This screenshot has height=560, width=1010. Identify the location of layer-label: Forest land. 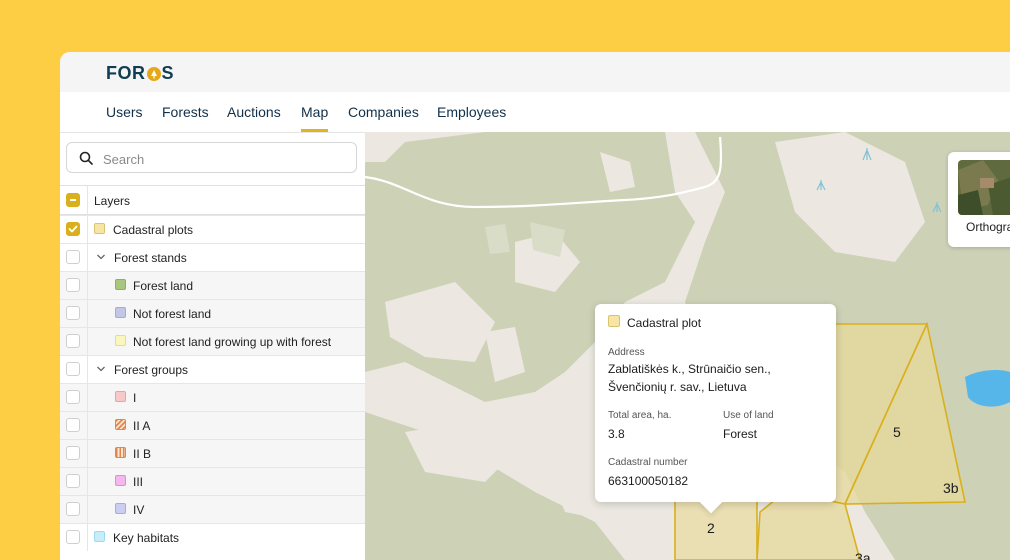
(163, 286).